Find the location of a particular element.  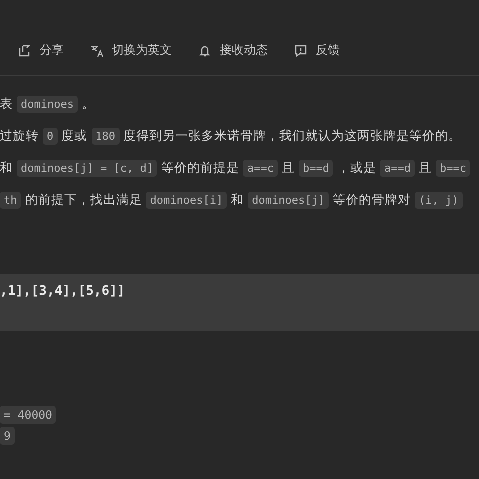

constraint-code: = 40000 is located at coordinates (28, 415).